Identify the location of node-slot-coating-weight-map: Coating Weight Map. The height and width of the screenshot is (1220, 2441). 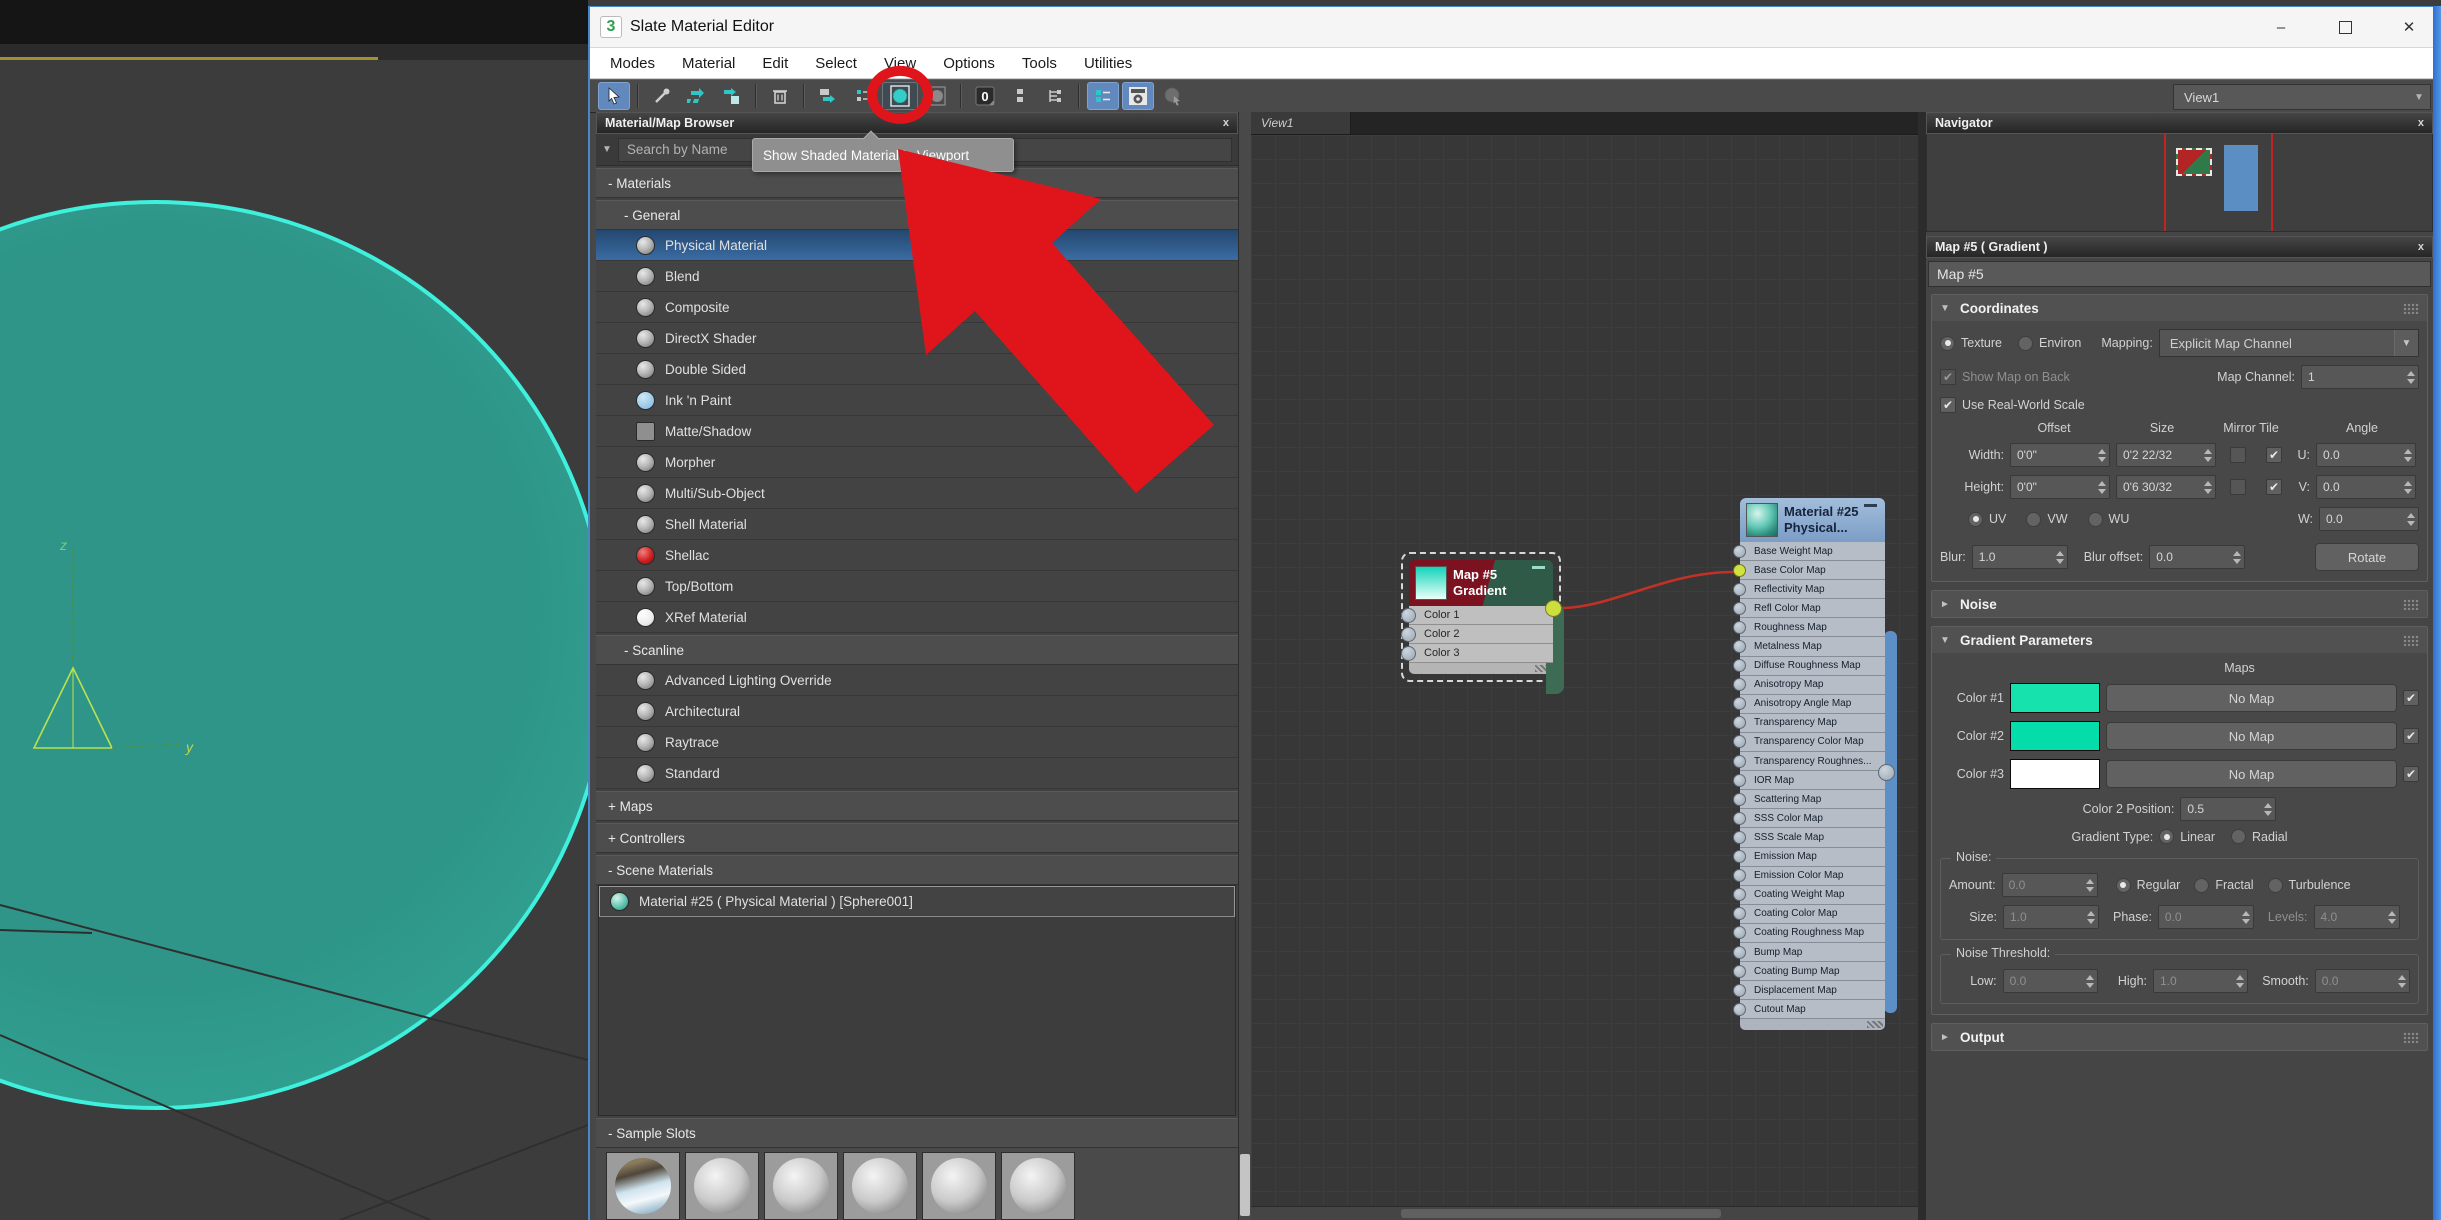
(1809, 895).